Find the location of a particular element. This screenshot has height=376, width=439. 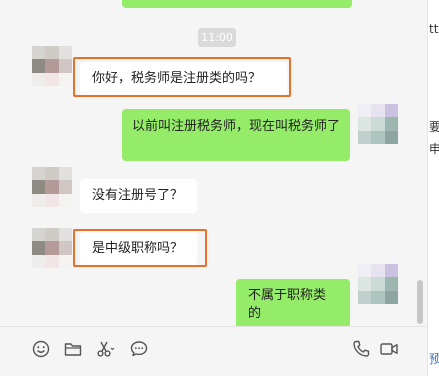

chat-history-icon is located at coordinates (139, 349).